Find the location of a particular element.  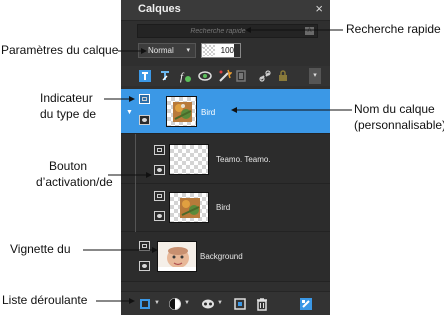

callout-layer-settings: Paramètres du calque is located at coordinates (60, 50).